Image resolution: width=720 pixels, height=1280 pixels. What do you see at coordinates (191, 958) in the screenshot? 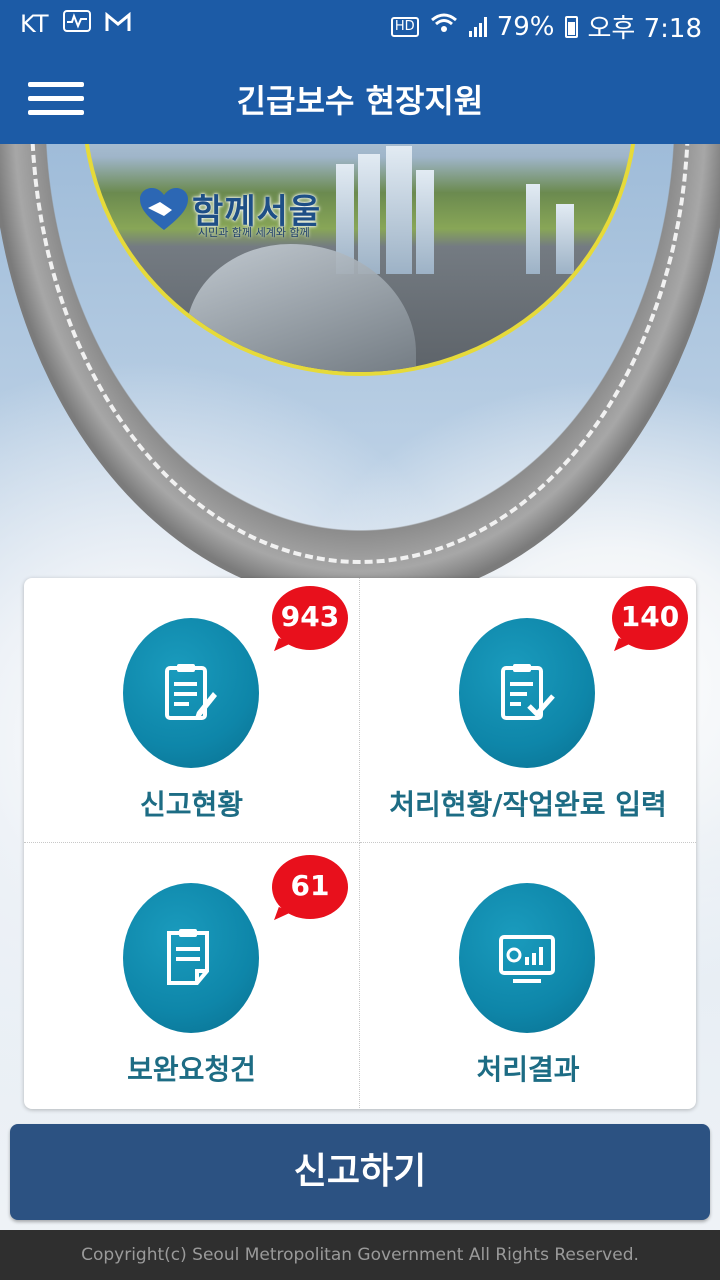
I see `clipboard-icon` at bounding box center [191, 958].